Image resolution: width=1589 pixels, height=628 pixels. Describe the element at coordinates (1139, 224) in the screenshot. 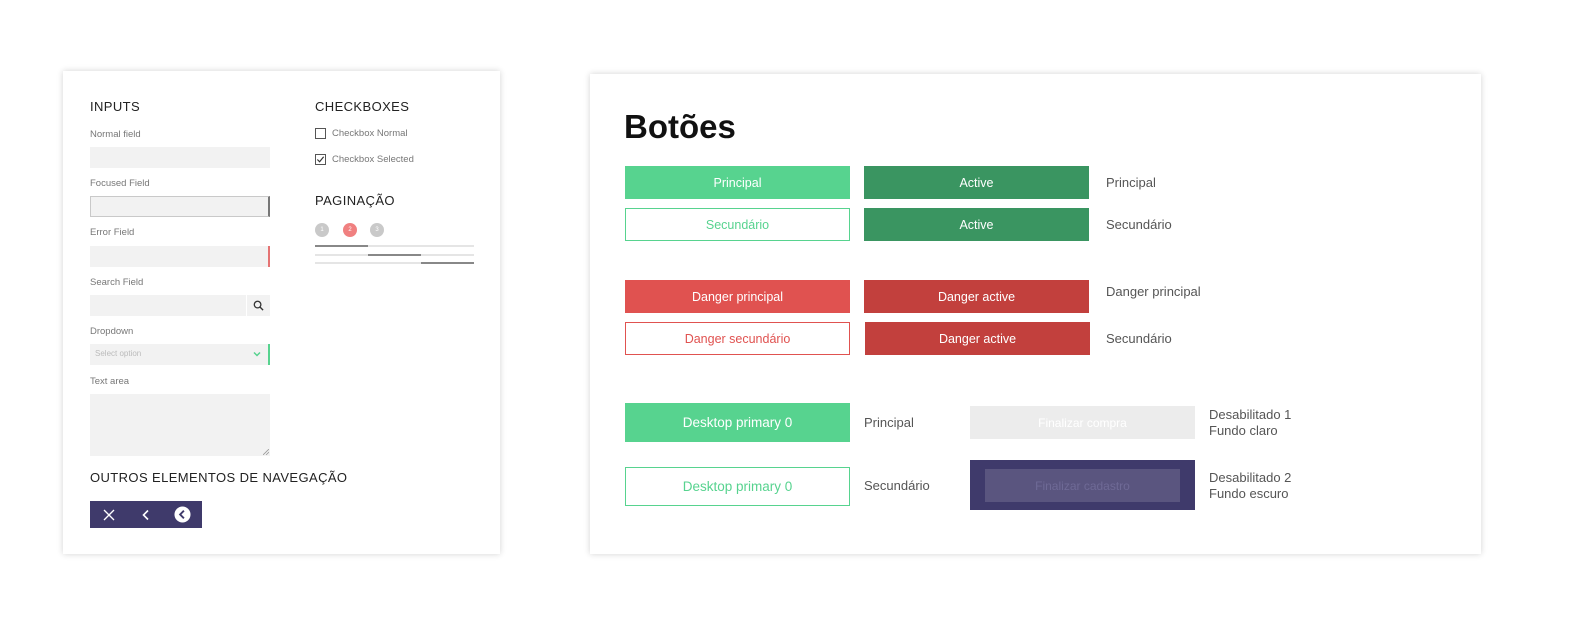

I see `row2-label: Secundário` at that location.